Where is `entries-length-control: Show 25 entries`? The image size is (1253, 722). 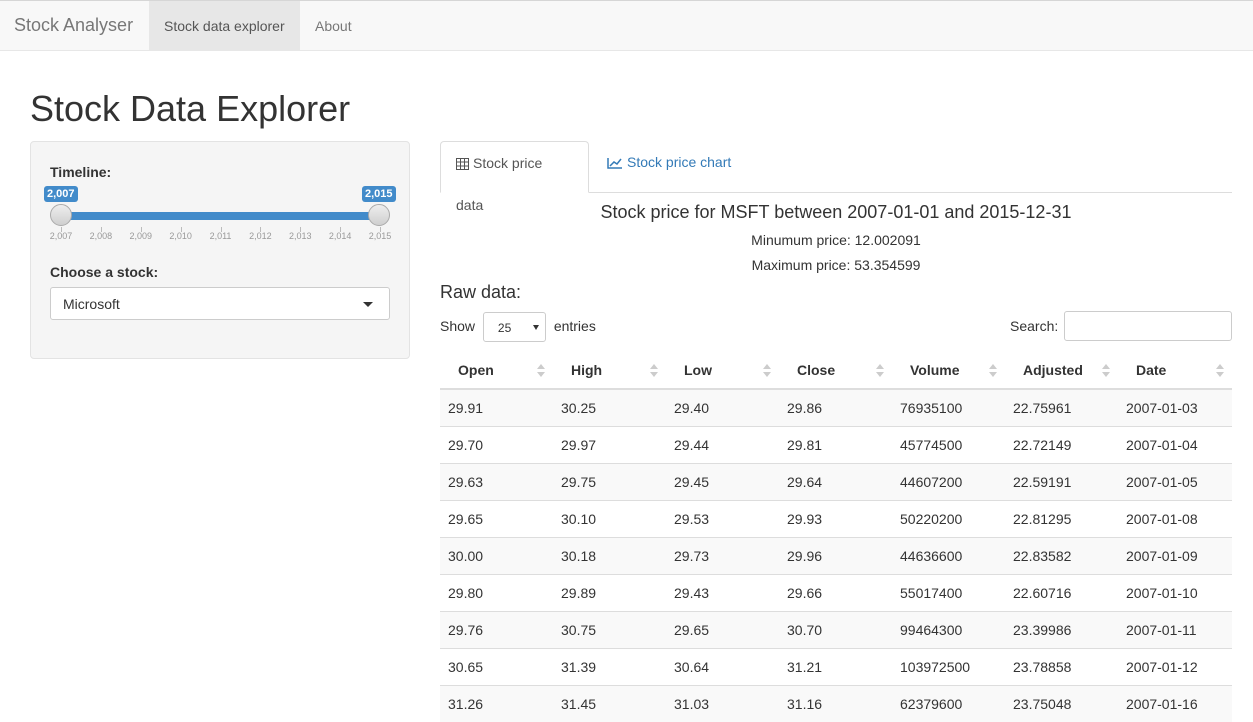
entries-length-control: Show 25 entries is located at coordinates (518, 327).